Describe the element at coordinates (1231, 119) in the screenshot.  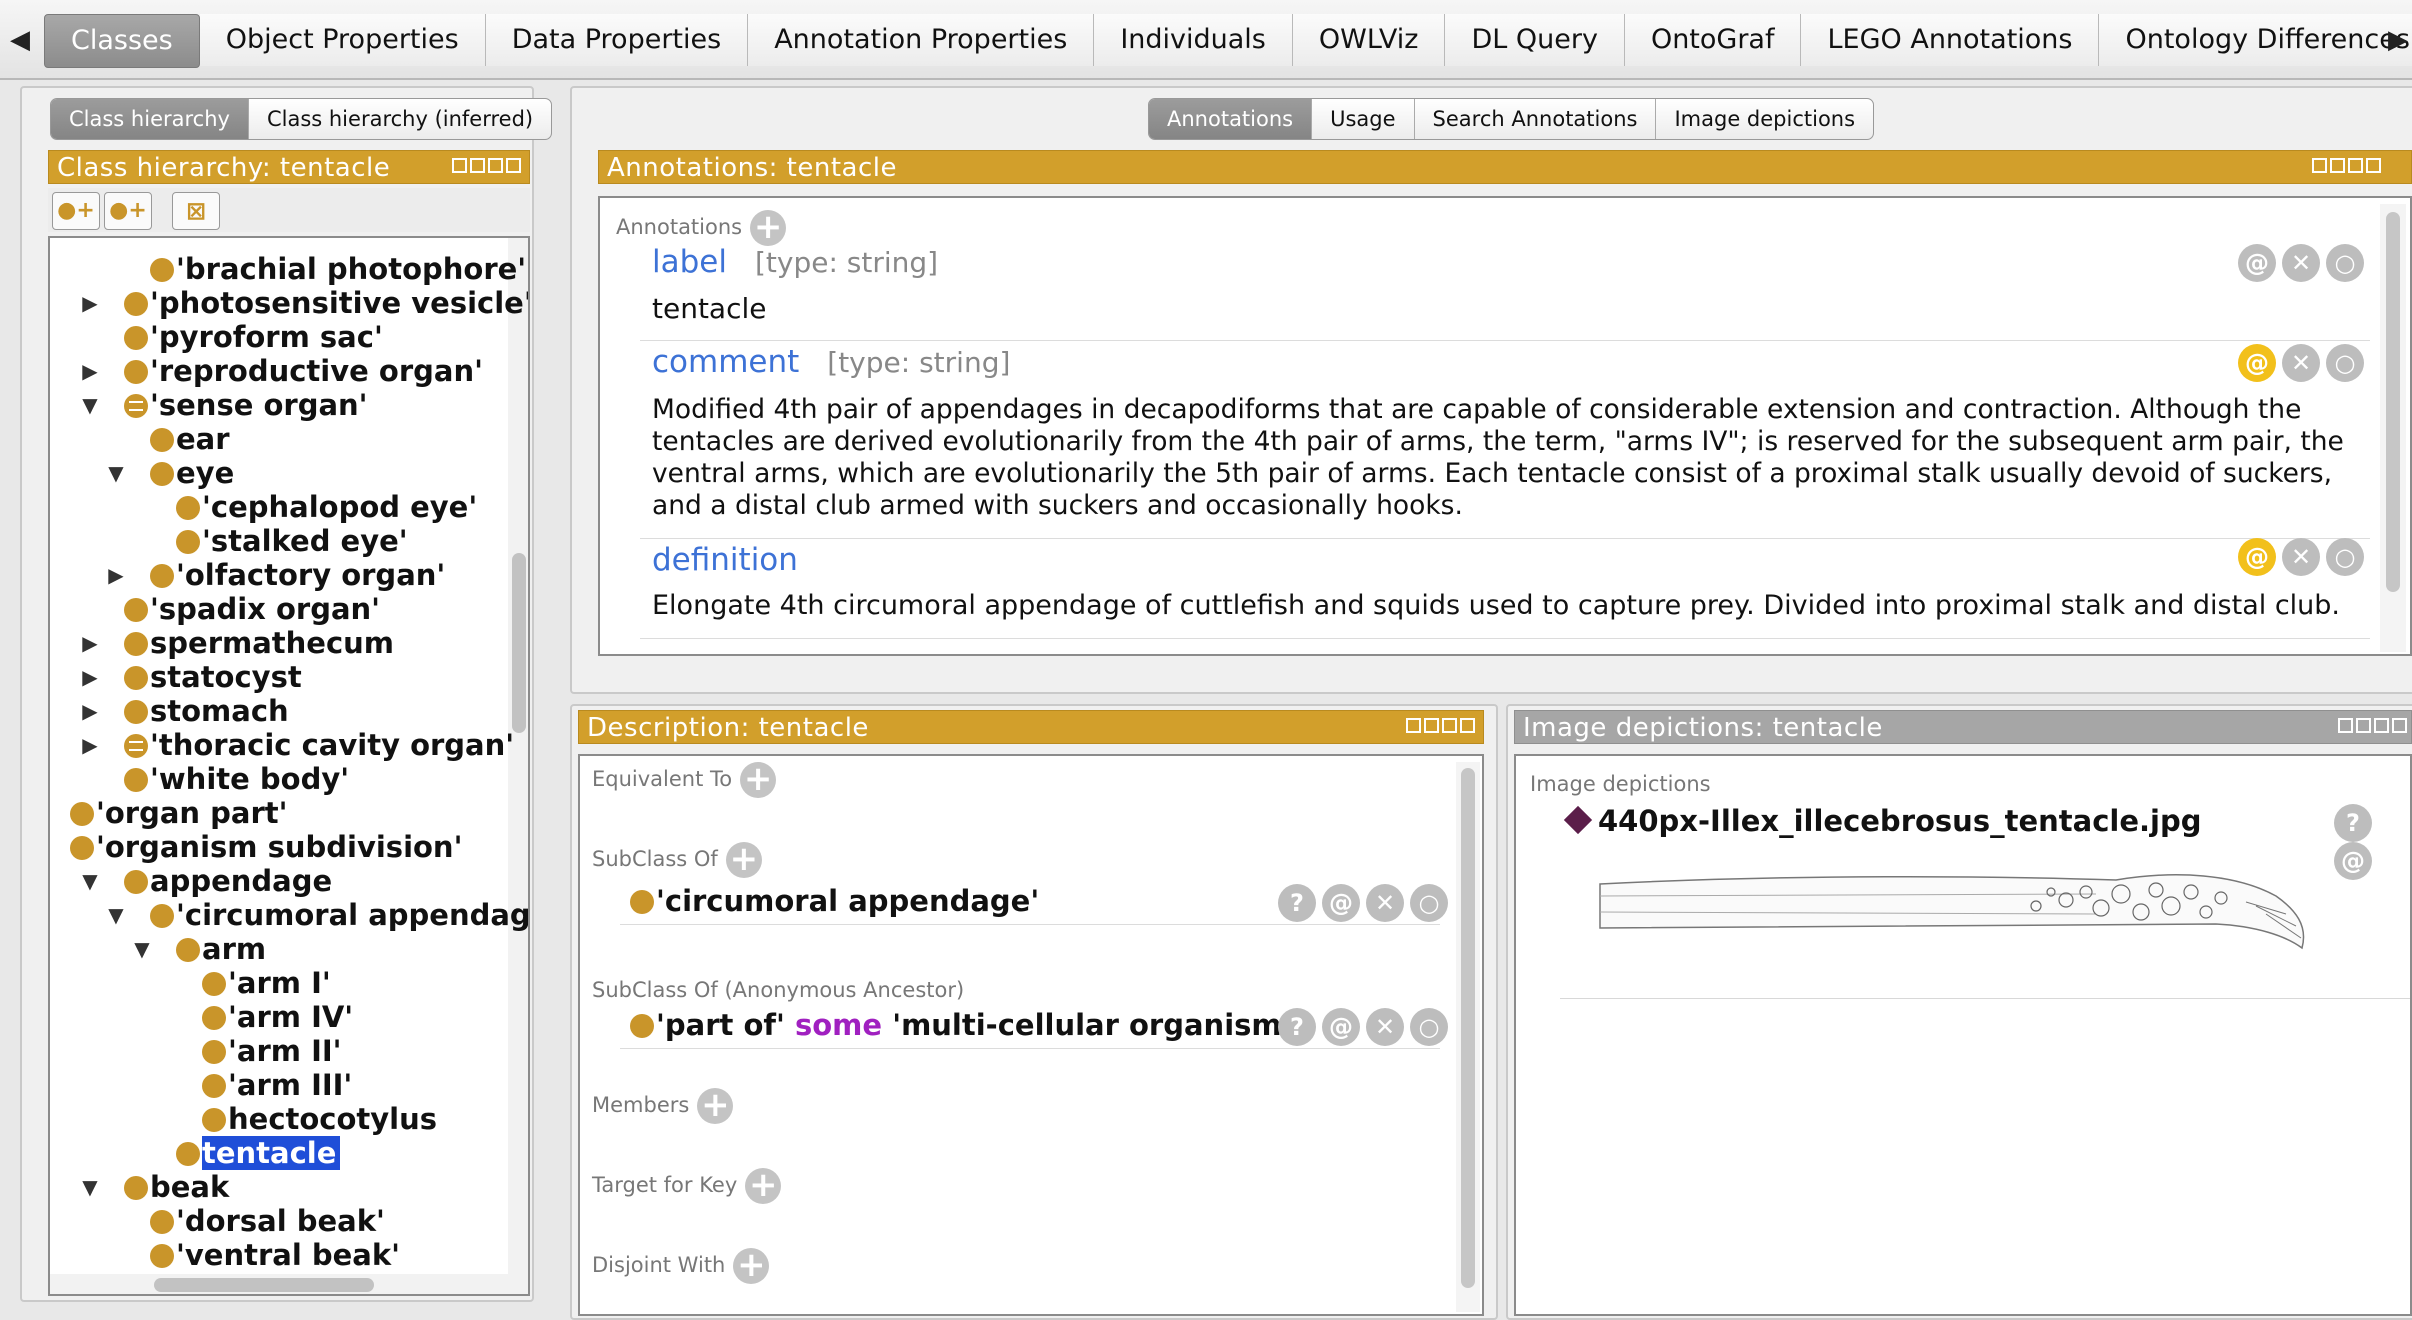
I see `tab-annotations: Annotations` at that location.